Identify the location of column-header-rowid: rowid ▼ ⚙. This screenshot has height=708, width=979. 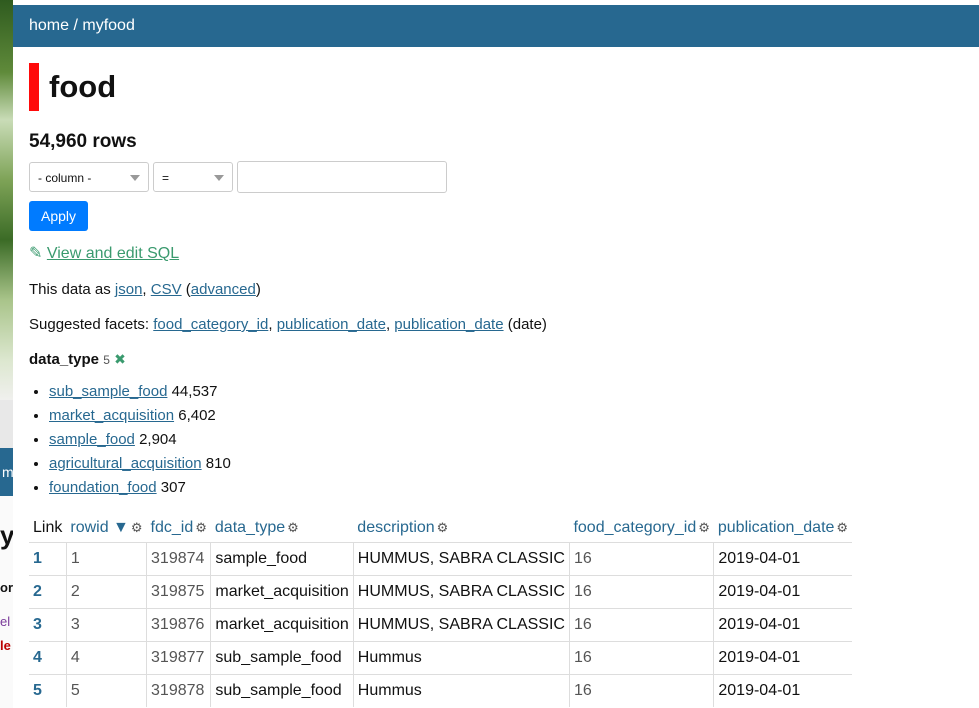
(106, 528).